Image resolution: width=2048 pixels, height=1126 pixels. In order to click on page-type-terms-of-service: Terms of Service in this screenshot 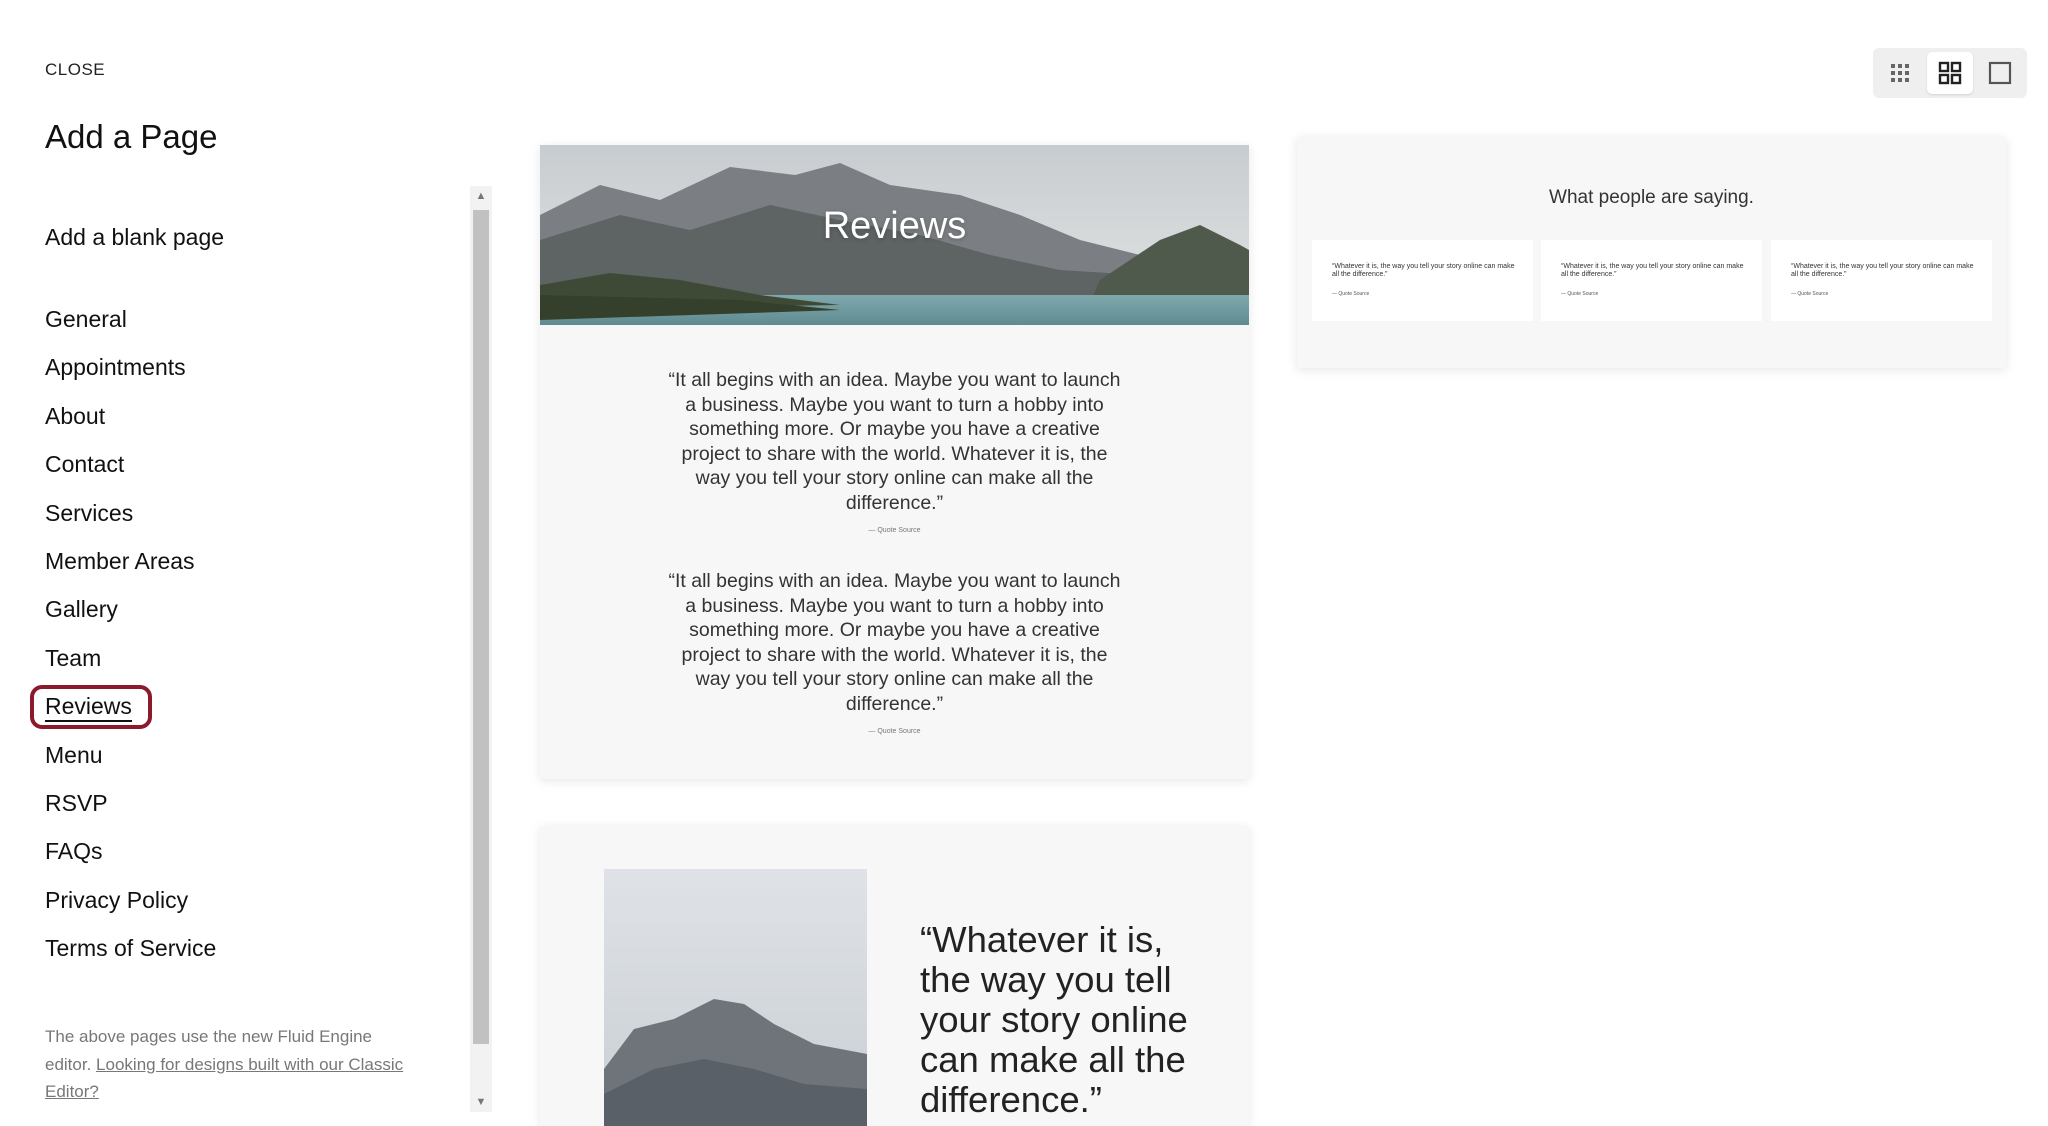, I will do `click(130, 953)`.